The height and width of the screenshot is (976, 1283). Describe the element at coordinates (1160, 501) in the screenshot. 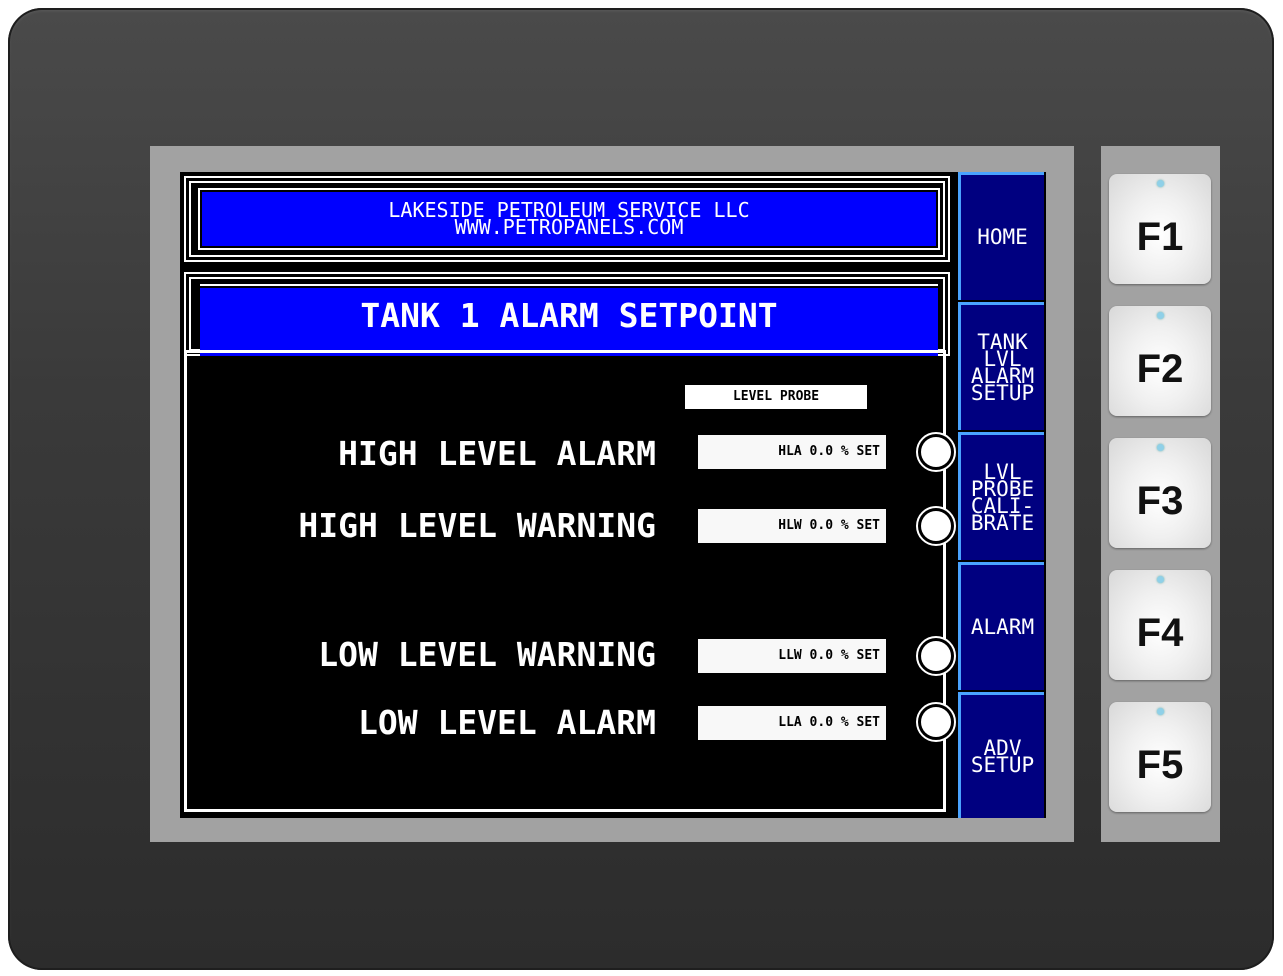

I see `f3-key-label: F3` at that location.